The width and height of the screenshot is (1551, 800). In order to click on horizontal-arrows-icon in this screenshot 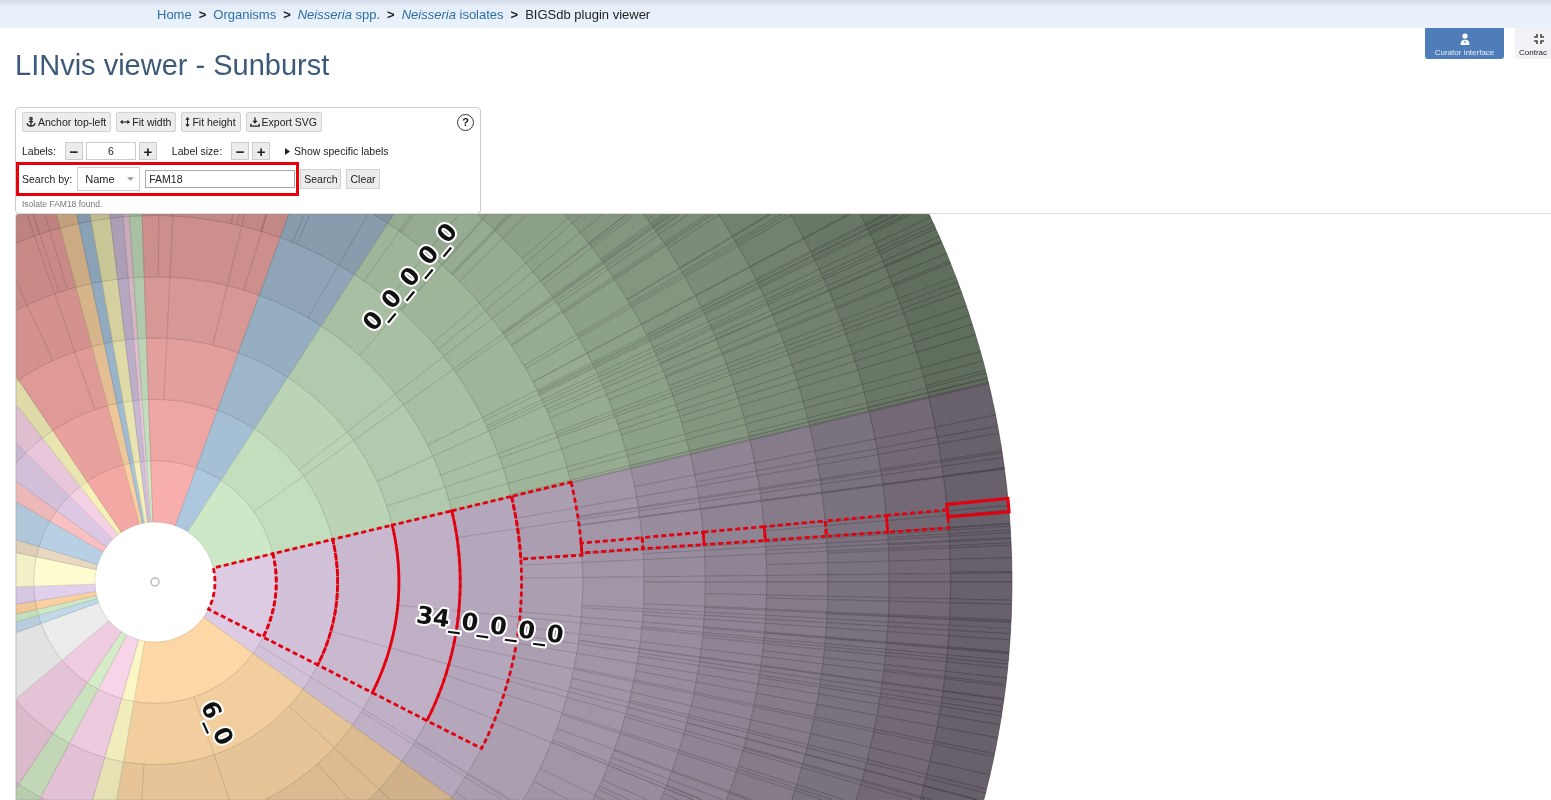, I will do `click(125, 122)`.